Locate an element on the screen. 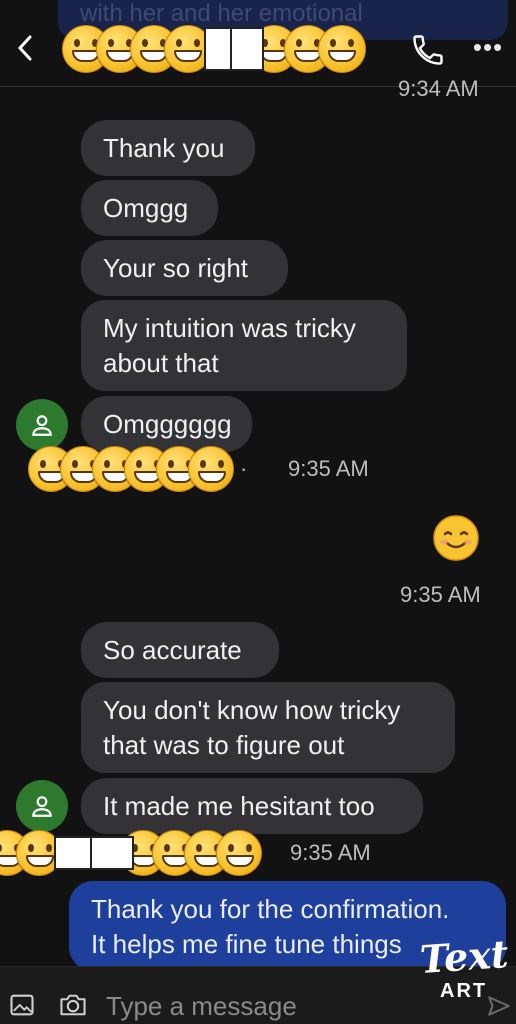  phone-icon is located at coordinates (428, 50).